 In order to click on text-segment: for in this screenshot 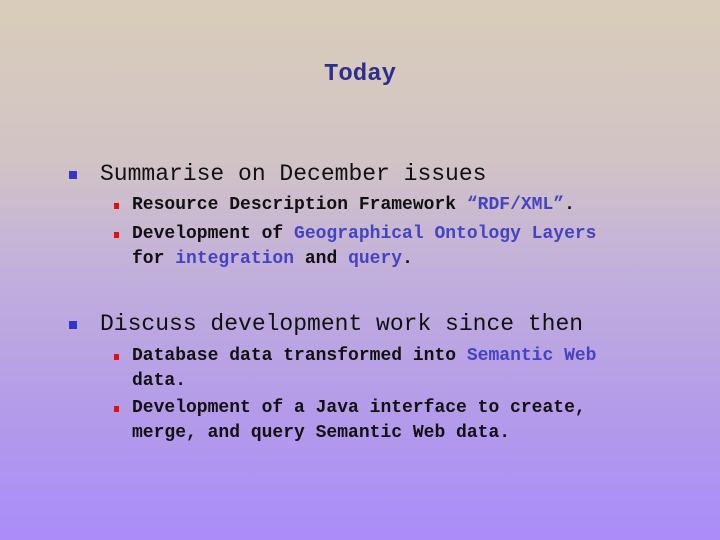, I will do `click(154, 259)`.